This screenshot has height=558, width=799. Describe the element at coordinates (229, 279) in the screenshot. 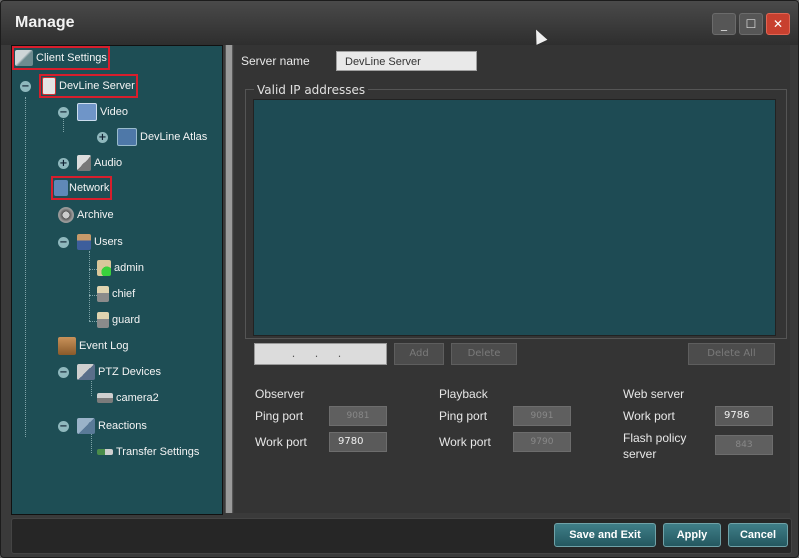

I see `panel-splitter` at that location.